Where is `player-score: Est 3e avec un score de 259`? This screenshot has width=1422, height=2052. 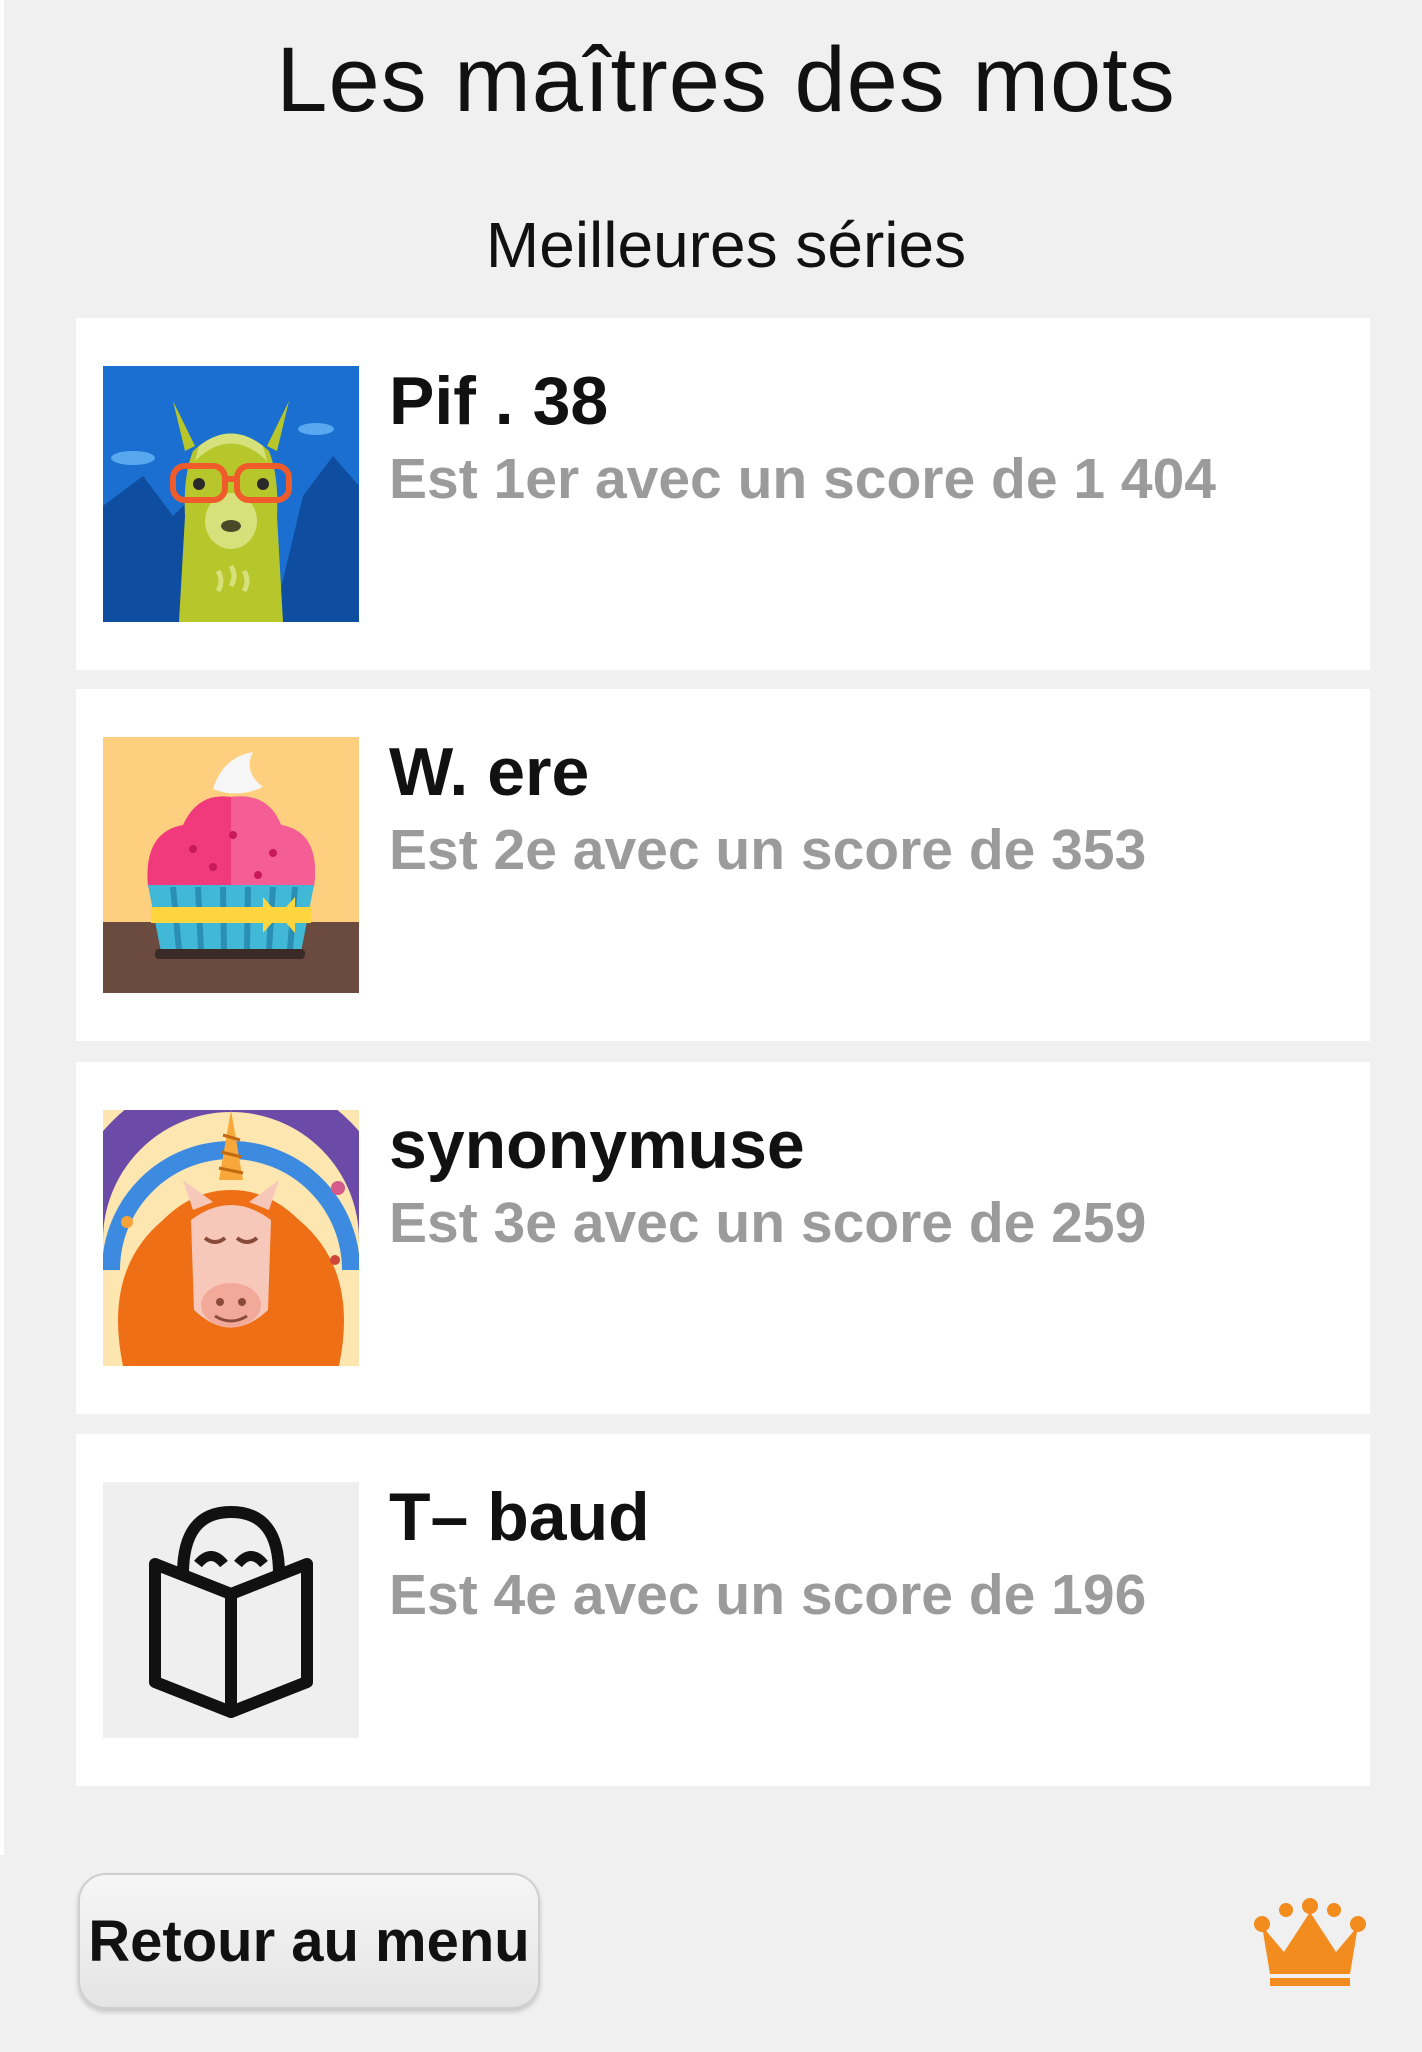 player-score: Est 3e avec un score de 259 is located at coordinates (768, 1223).